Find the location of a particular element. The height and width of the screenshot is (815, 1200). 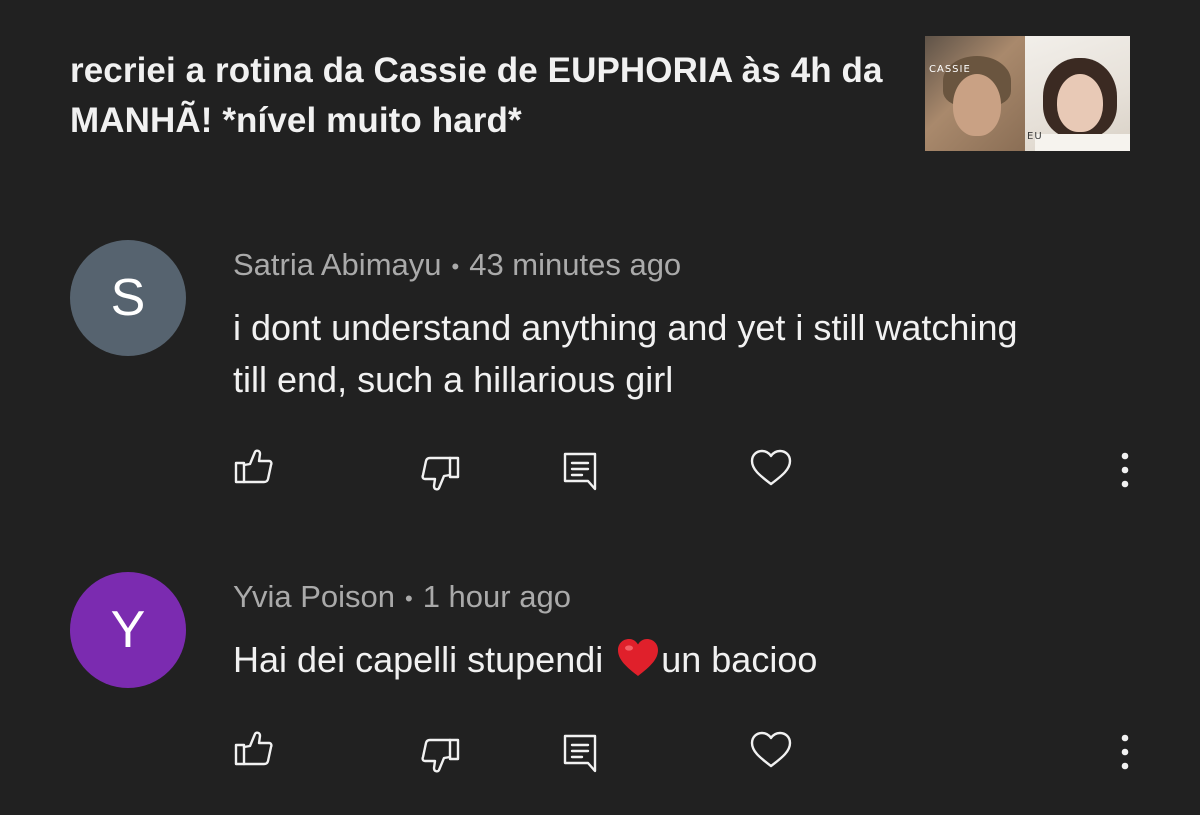

thumbnail-label-eu: EU is located at coordinates (1035, 136).